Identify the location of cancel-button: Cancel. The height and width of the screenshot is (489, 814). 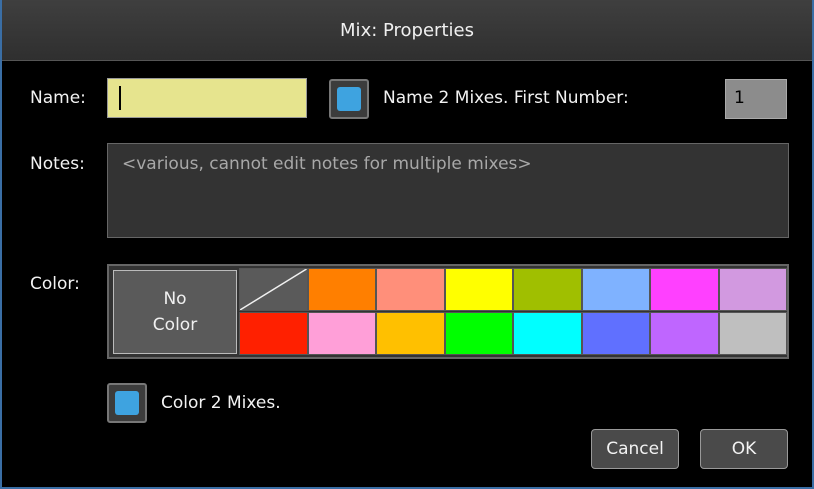
(635, 449).